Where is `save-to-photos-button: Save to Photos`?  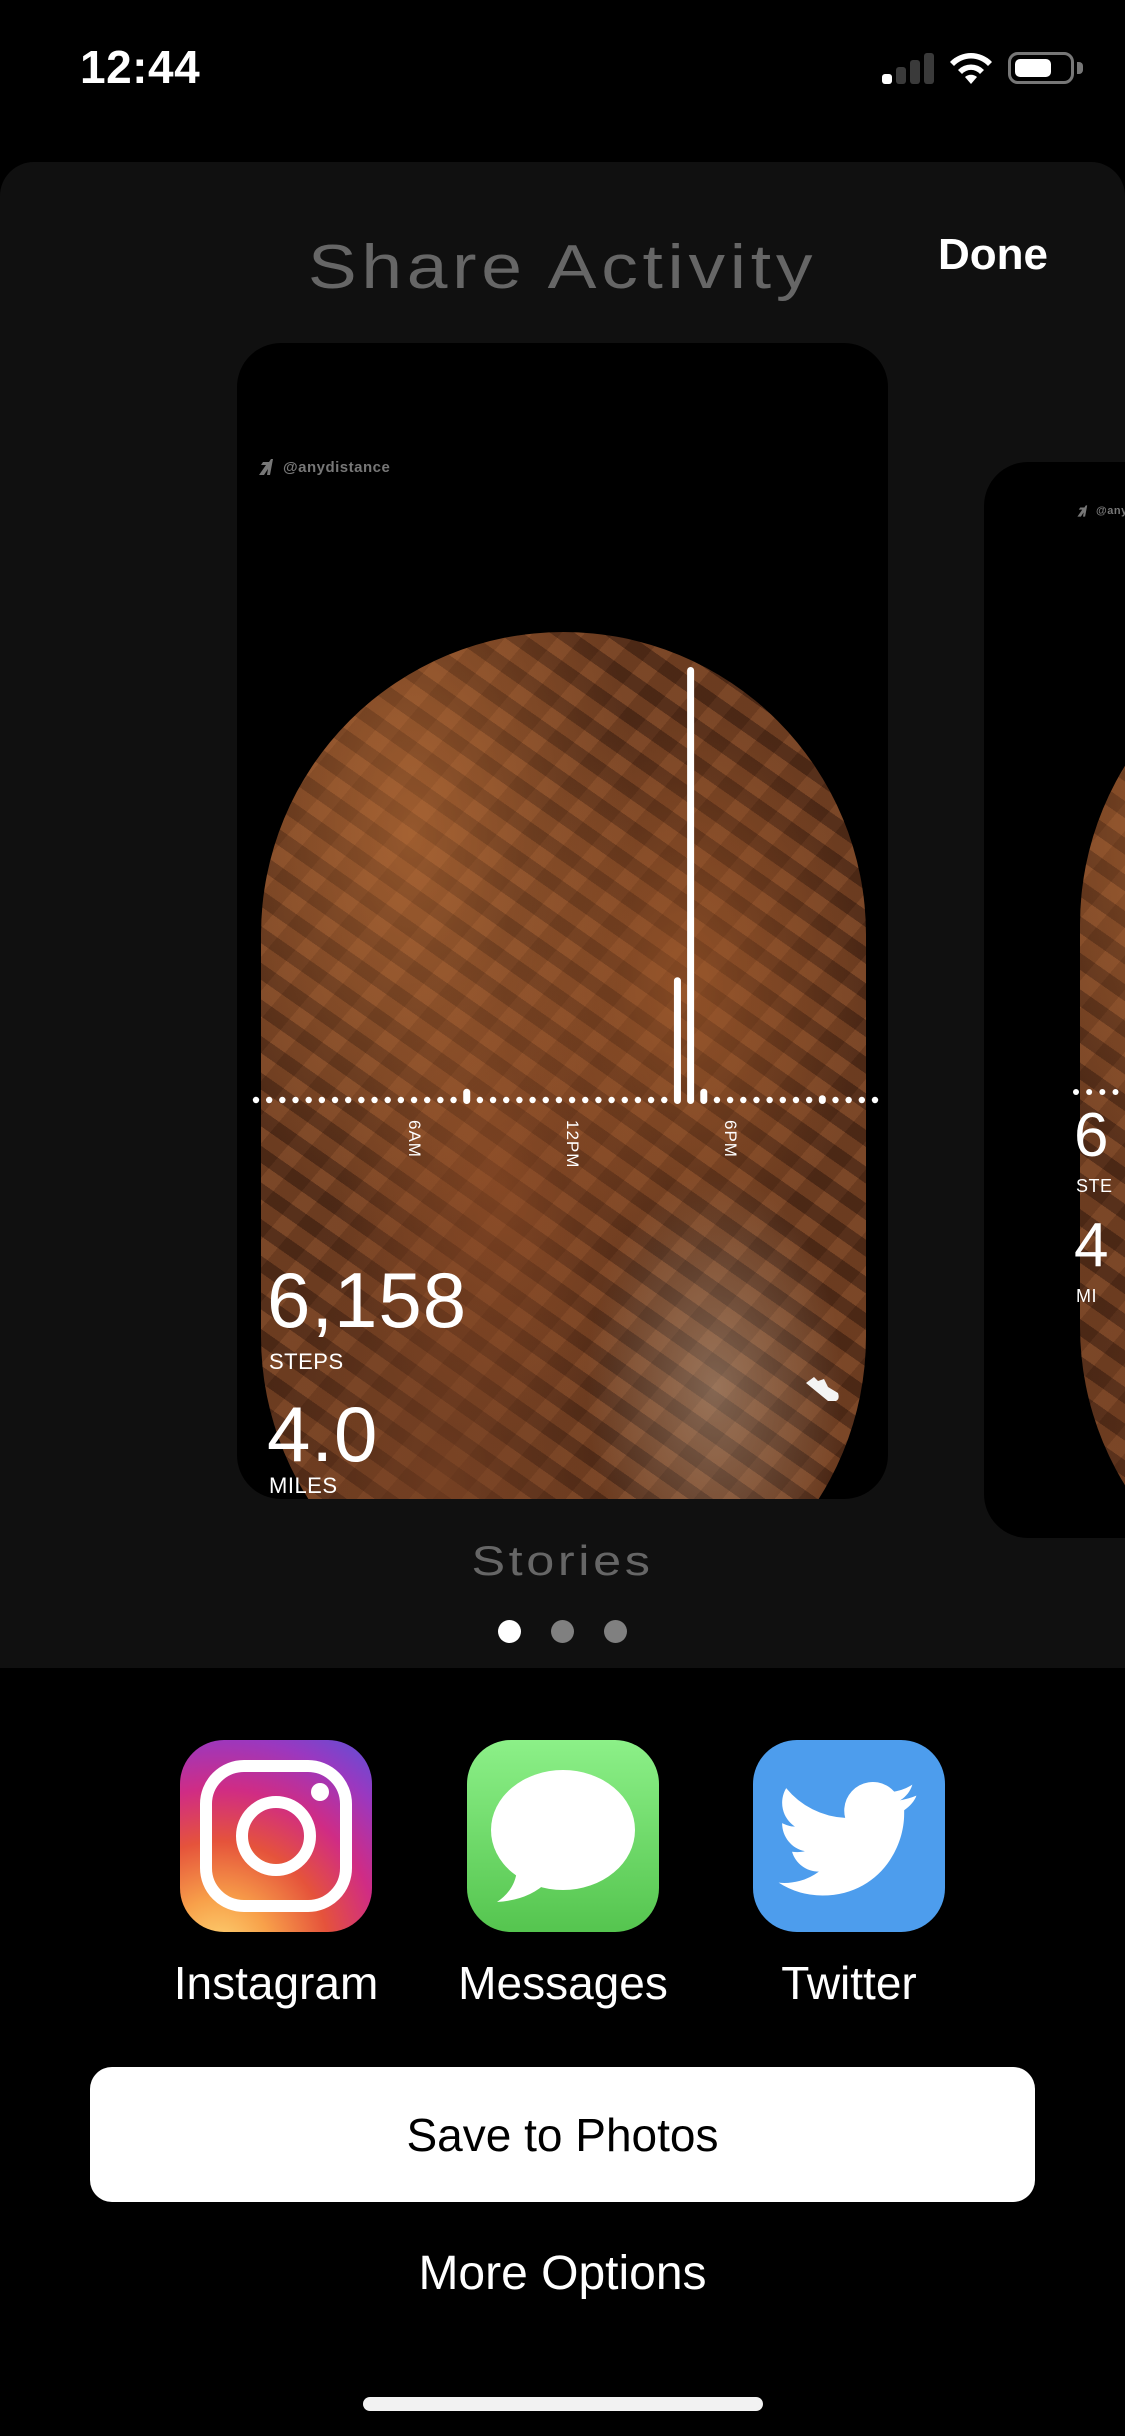
save-to-photos-button: Save to Photos is located at coordinates (562, 2134).